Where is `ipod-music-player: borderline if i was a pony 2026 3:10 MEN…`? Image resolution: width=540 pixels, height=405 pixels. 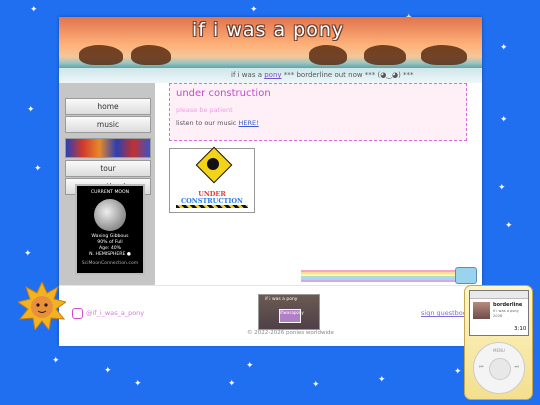 ipod-music-player: borderline if i was a pony 2026 3:10 MEN… is located at coordinates (498, 342).